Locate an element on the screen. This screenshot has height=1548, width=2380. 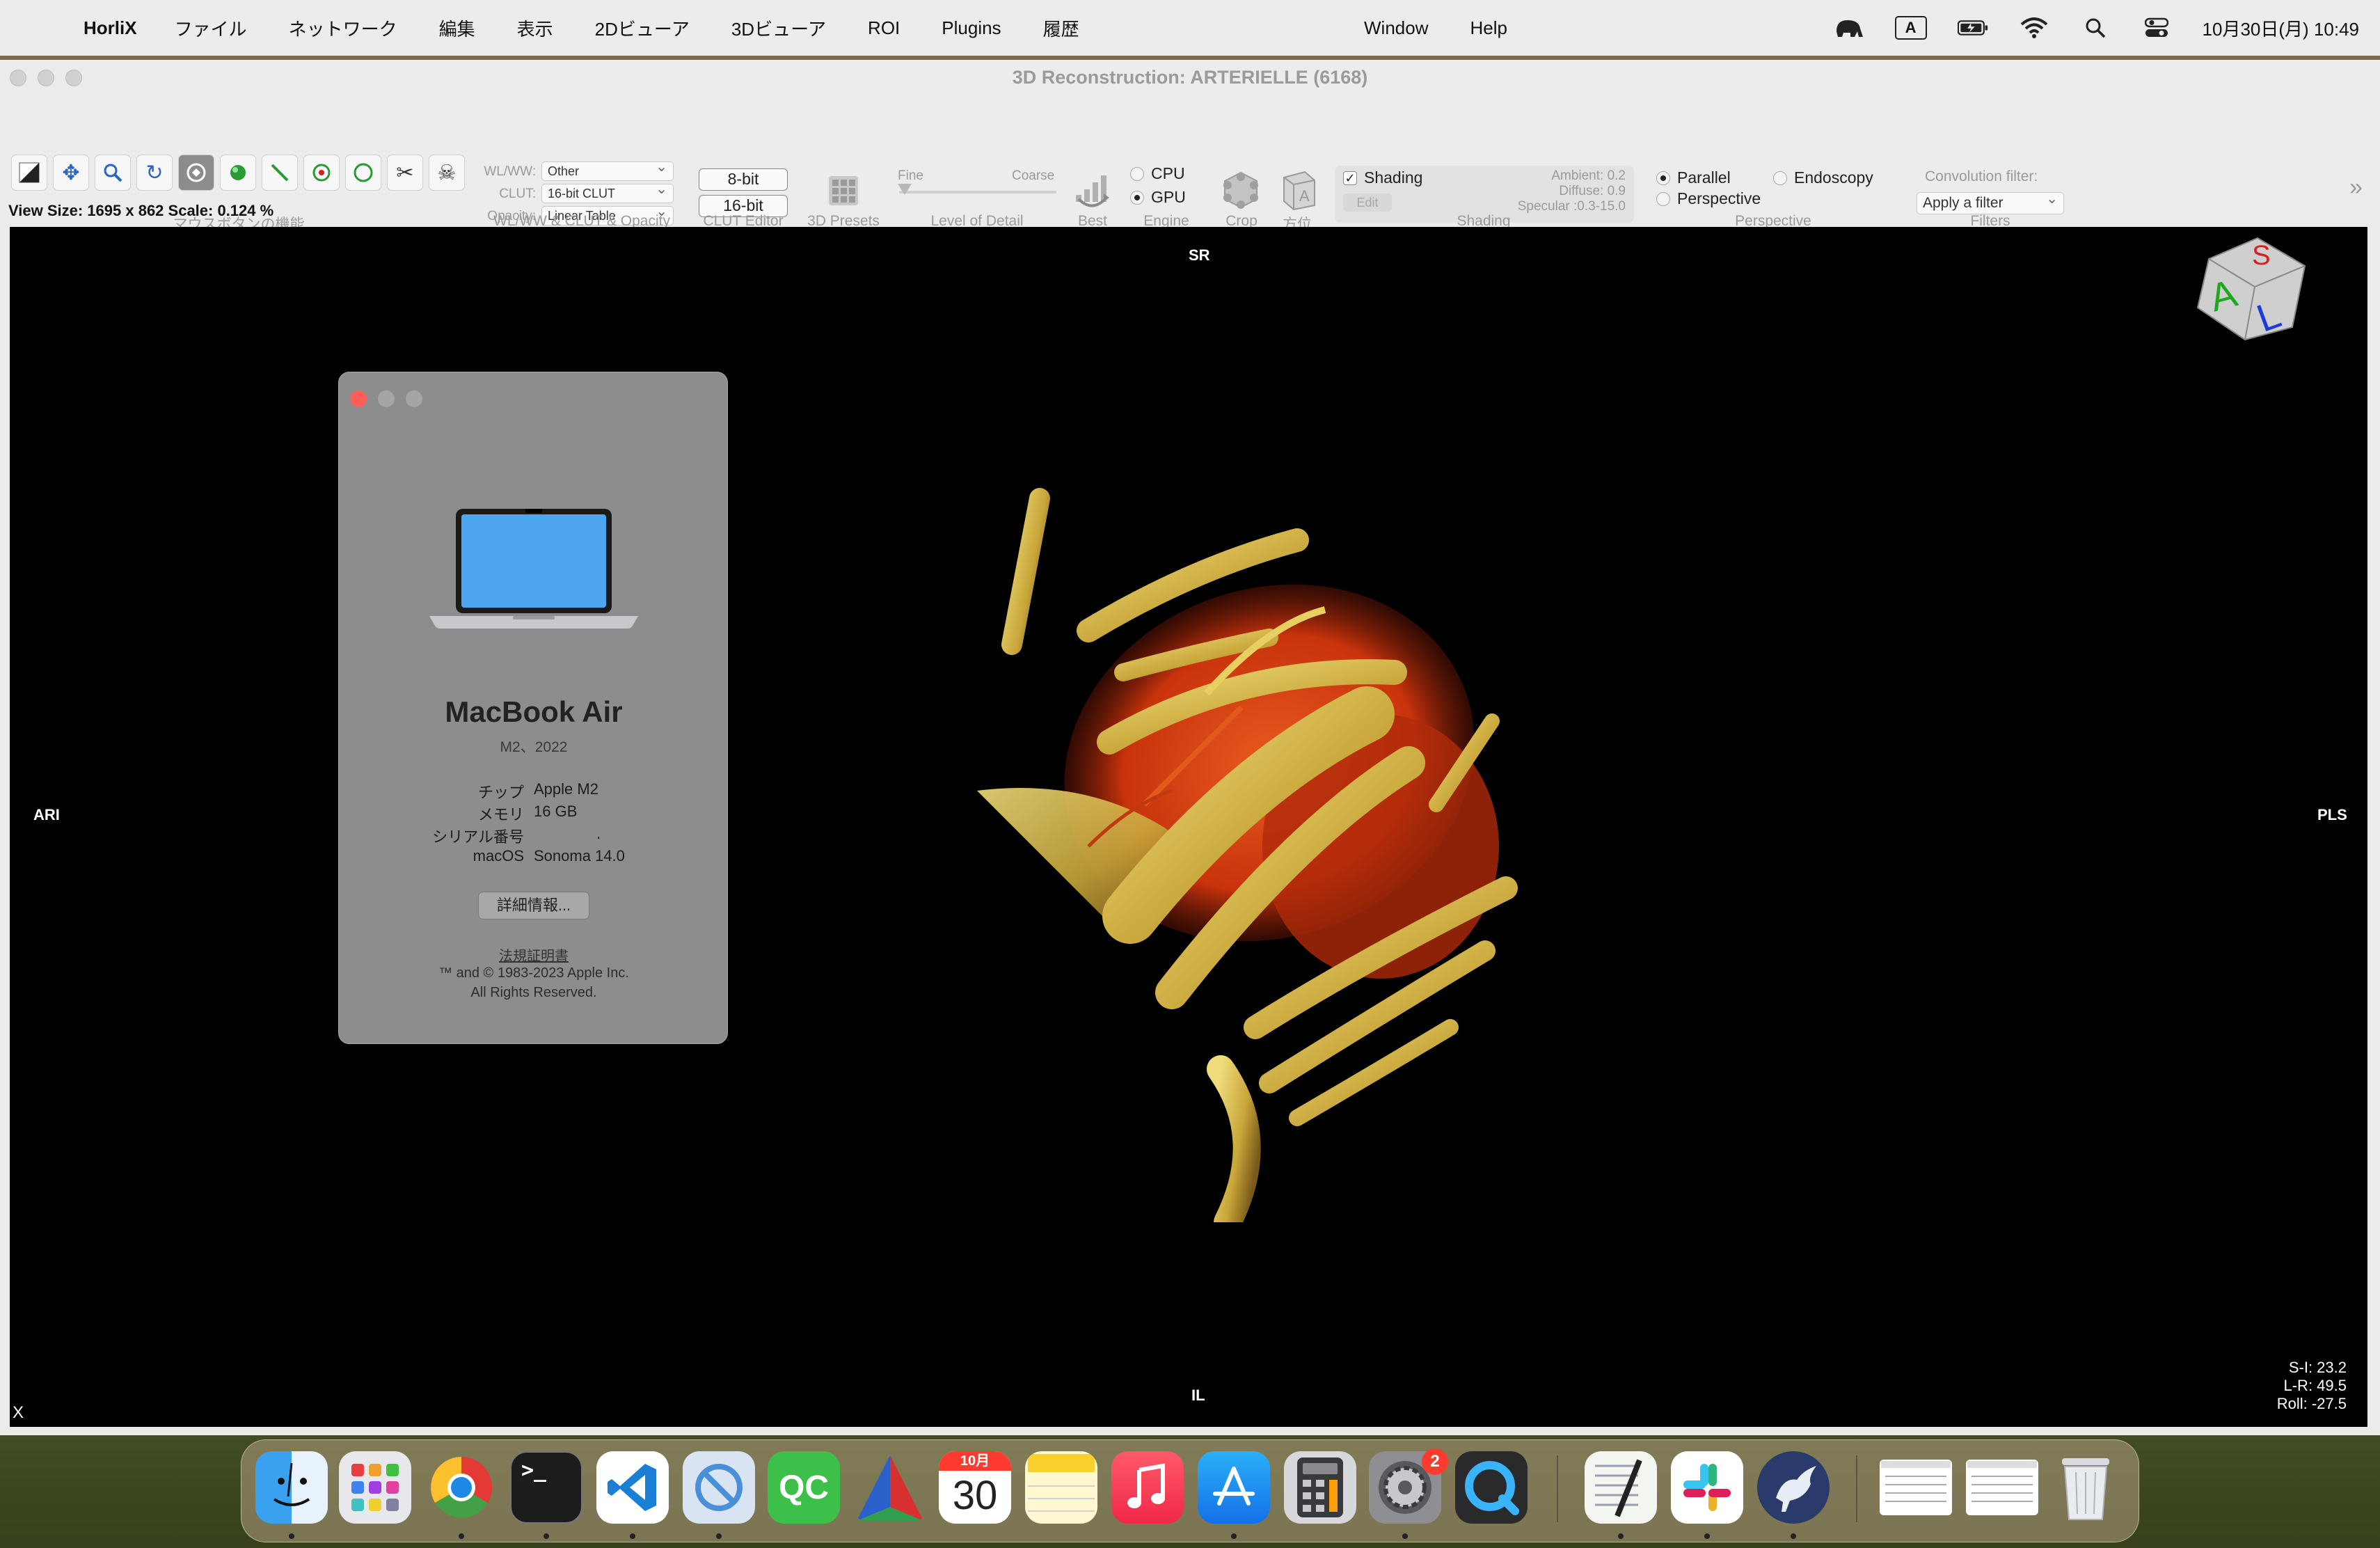
3d-rotate-tool-icon is located at coordinates (196, 173).